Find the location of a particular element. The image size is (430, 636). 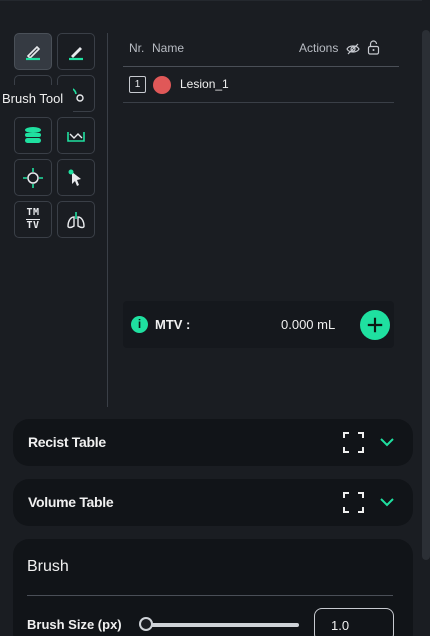

brush-title: Brush is located at coordinates (48, 566).